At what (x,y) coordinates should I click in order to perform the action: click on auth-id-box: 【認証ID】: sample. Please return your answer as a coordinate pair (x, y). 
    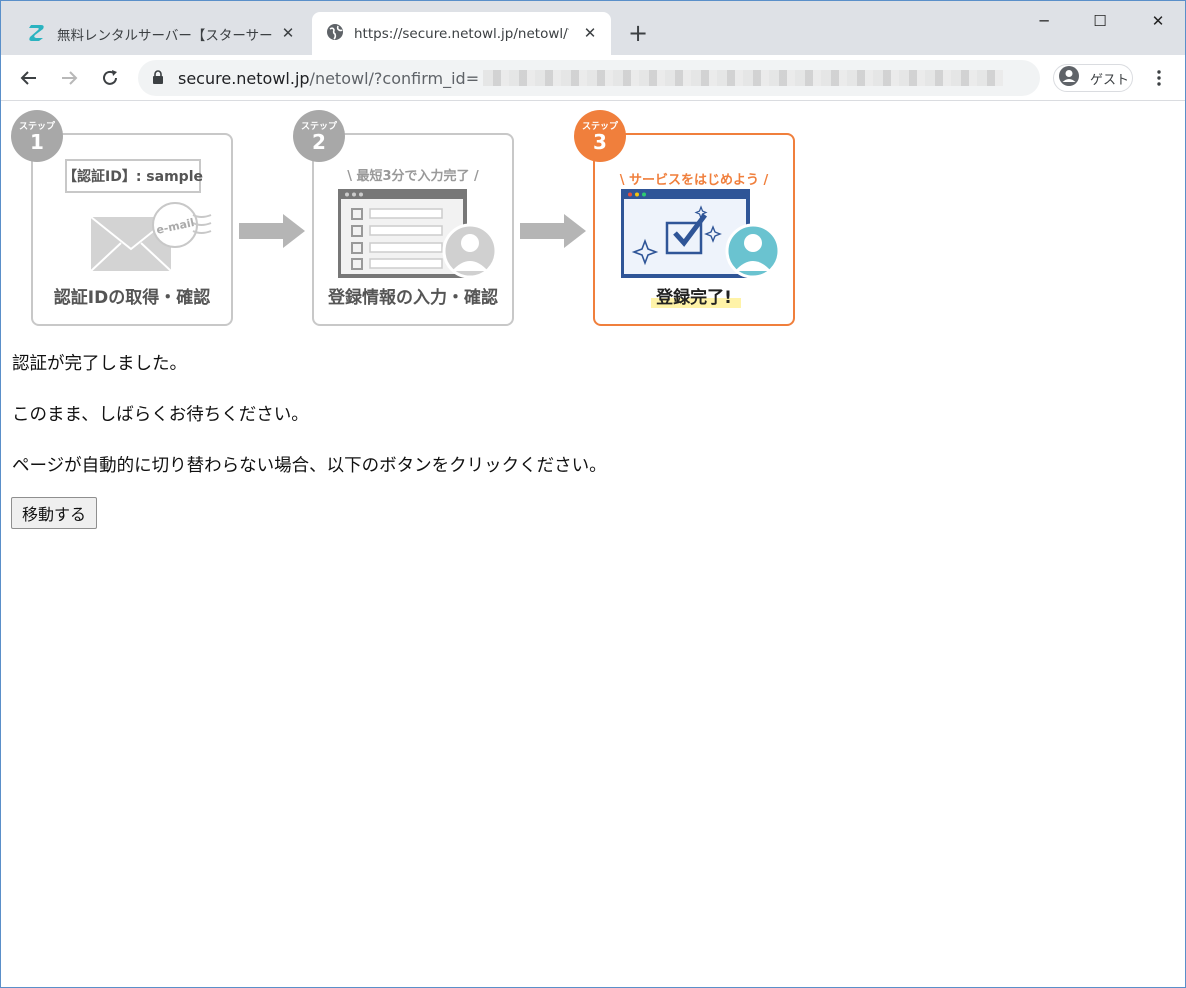
    Looking at the image, I should click on (133, 176).